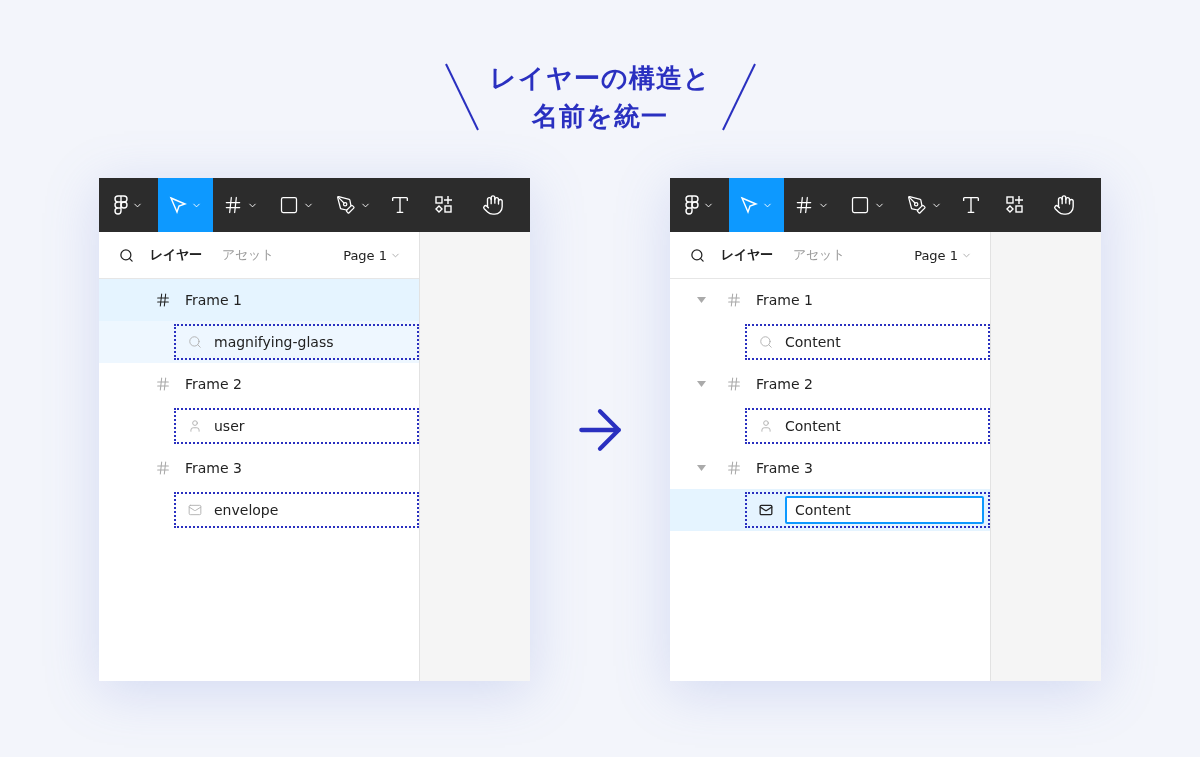 This screenshot has height=757, width=1200. Describe the element at coordinates (600, 78) in the screenshot. I see `heading-text: レイヤーの構造と` at that location.